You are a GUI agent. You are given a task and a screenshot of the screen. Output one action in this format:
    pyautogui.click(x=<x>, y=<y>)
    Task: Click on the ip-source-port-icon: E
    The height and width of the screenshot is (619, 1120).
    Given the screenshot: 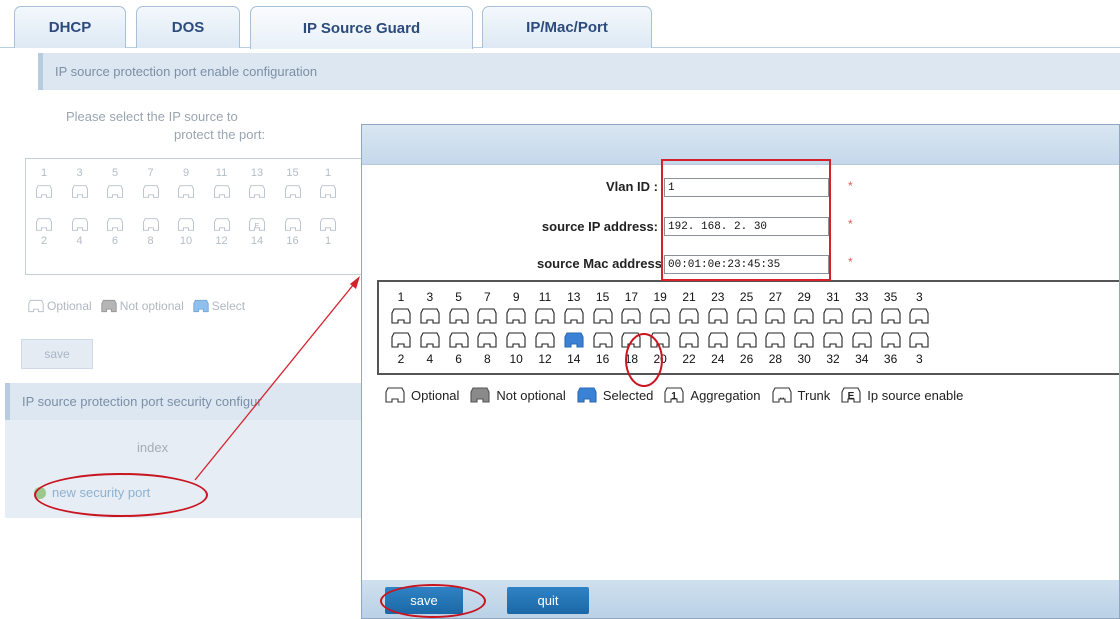 What is the action you would take?
    pyautogui.click(x=851, y=395)
    